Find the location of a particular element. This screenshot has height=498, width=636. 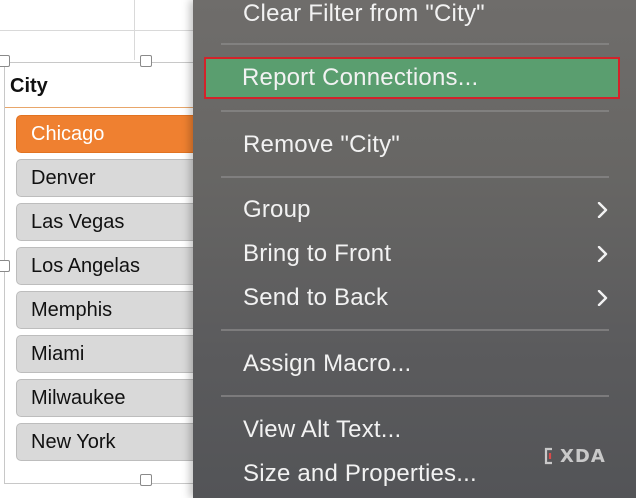

xda-watermark: XDA is located at coordinates (574, 456).